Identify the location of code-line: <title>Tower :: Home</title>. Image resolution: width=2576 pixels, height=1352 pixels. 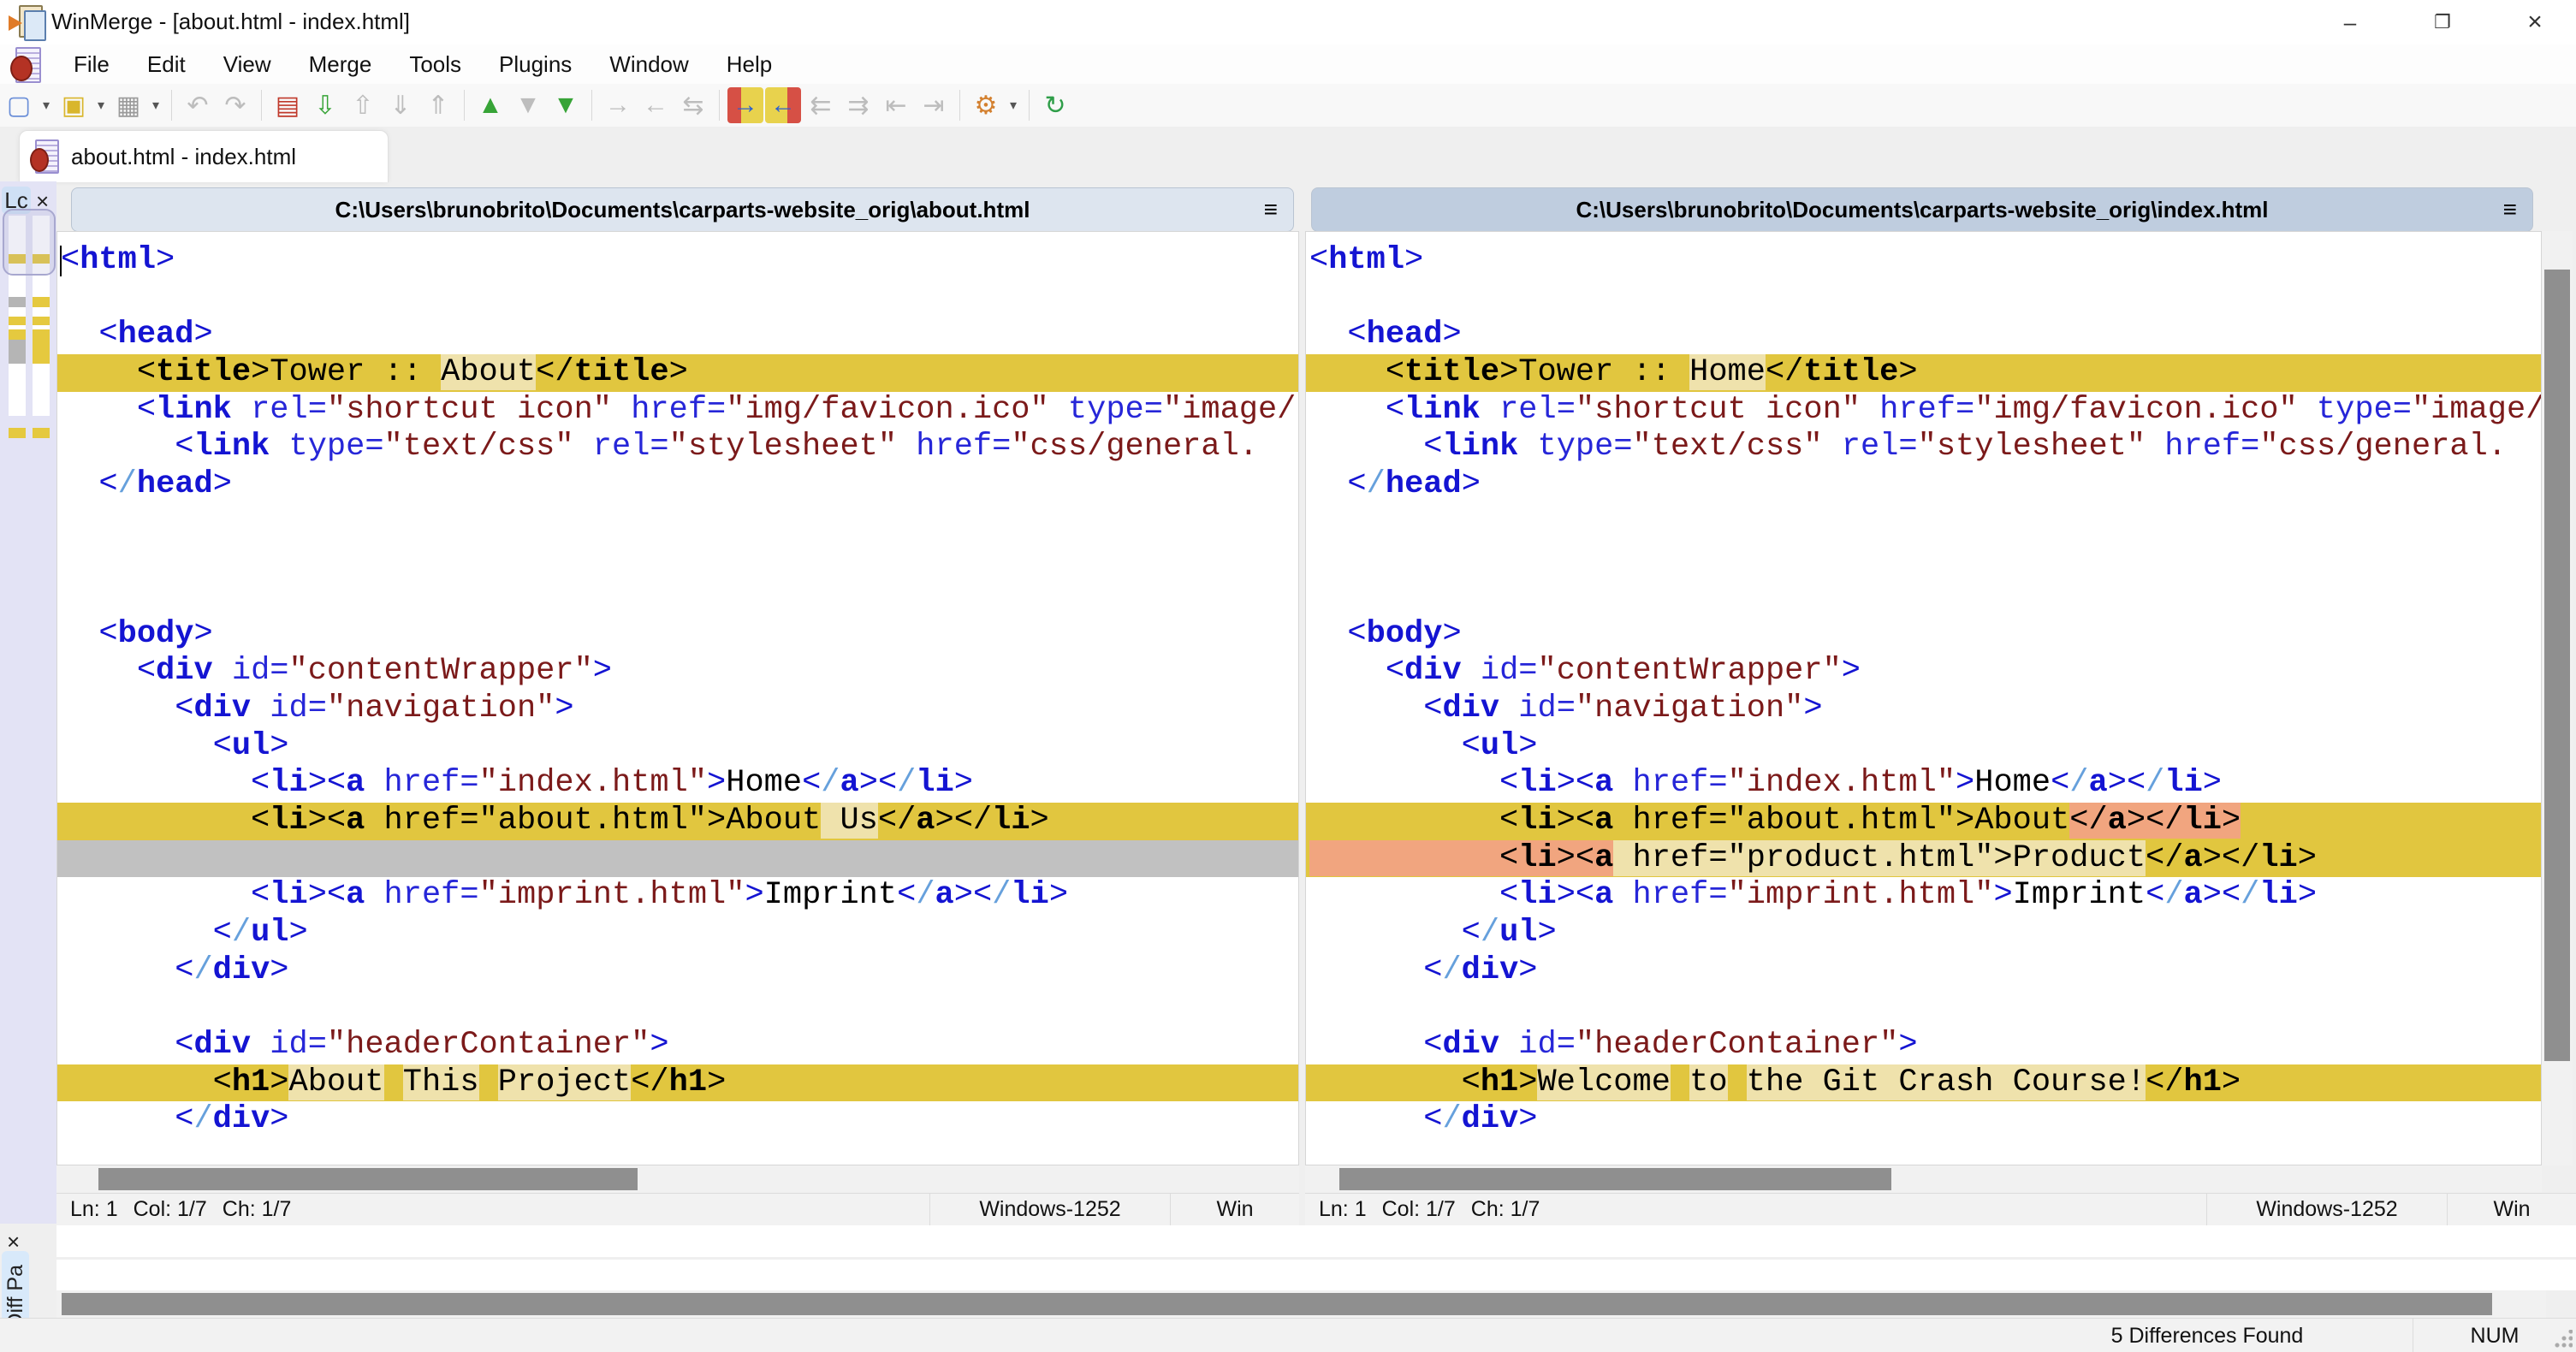
(1923, 373).